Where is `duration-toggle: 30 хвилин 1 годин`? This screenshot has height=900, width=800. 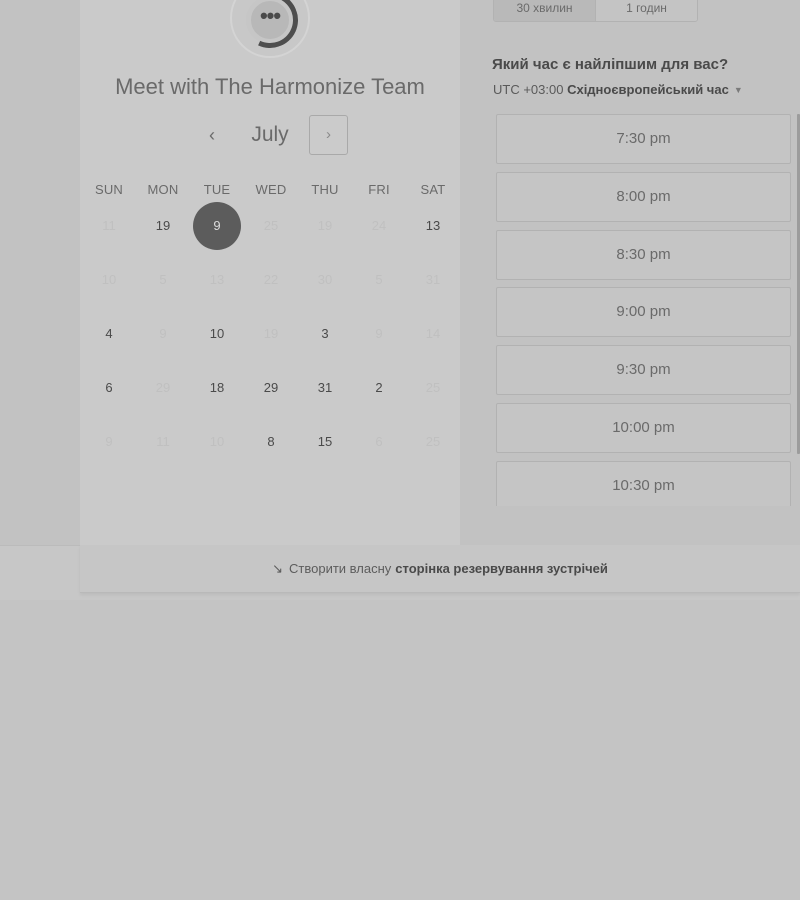
duration-toggle: 30 хвилин 1 годин is located at coordinates (595, 11).